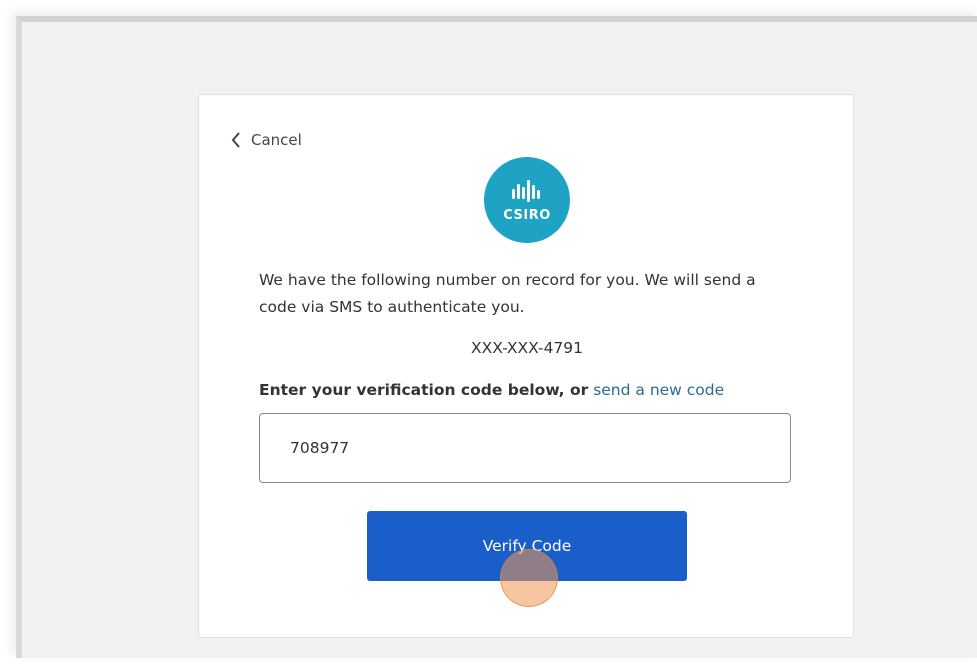 The height and width of the screenshot is (666, 977). Describe the element at coordinates (527, 348) in the screenshot. I see `masked-phone-number: XXX-XXX-4791` at that location.